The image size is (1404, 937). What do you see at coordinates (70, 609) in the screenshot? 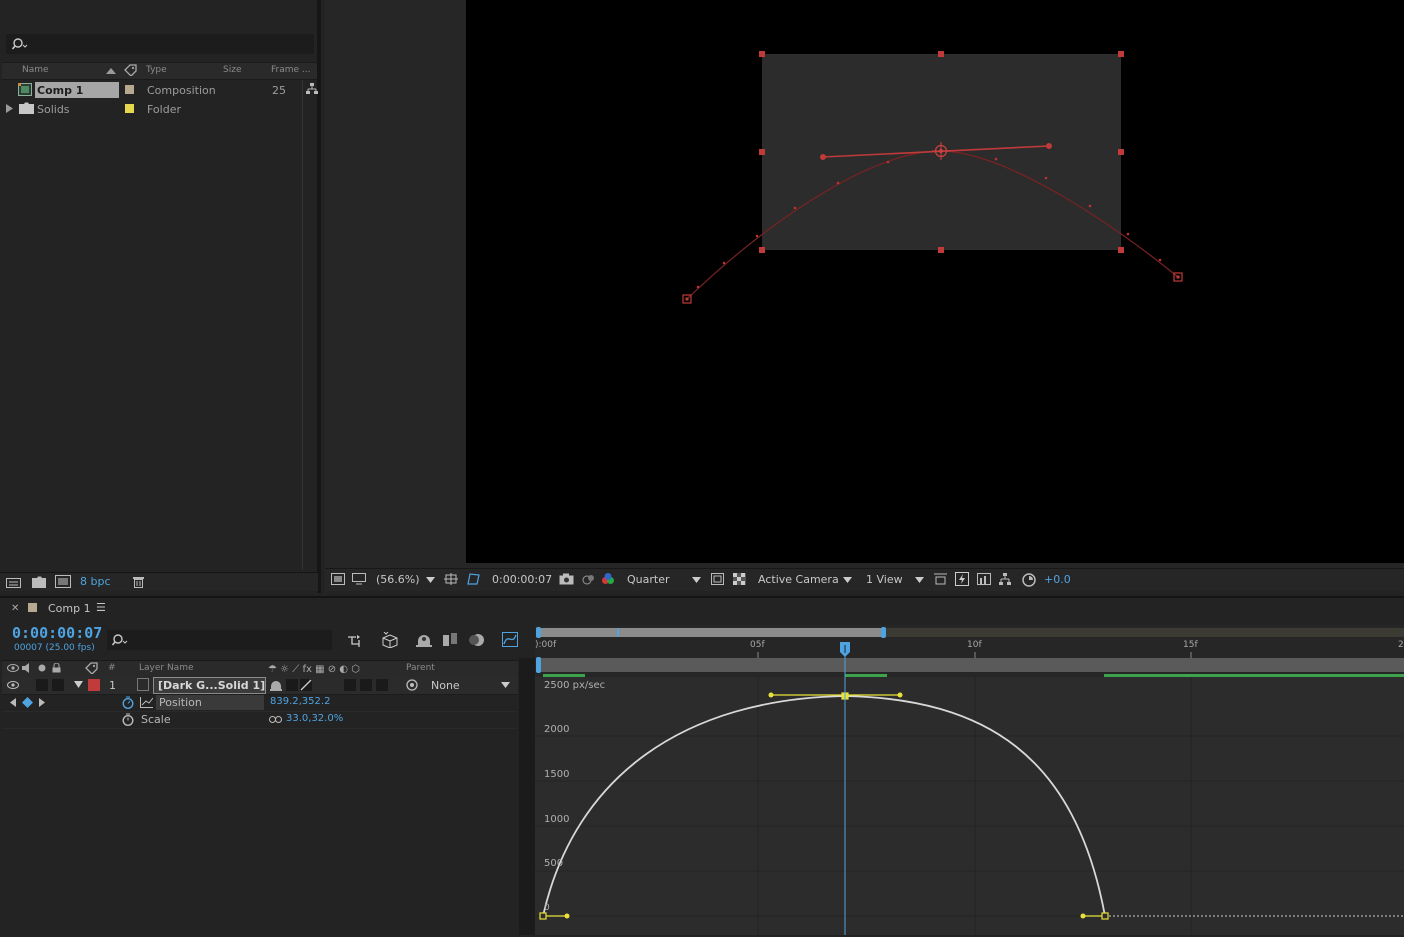
I see `timeline-tab: ✕ Comp 1 ☰` at bounding box center [70, 609].